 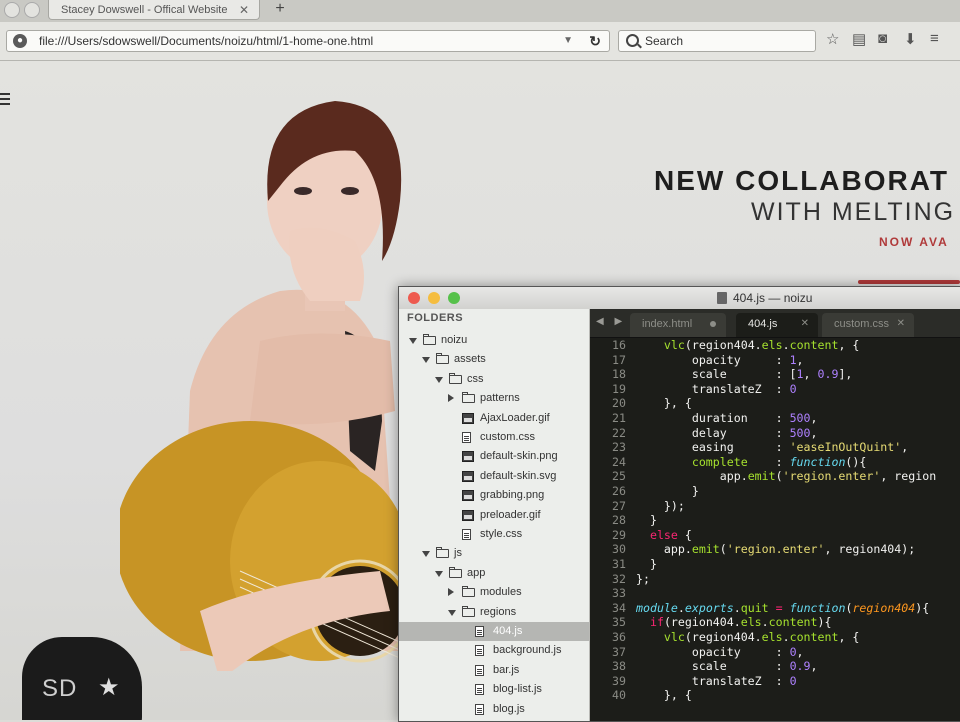 What do you see at coordinates (454, 298) in the screenshot?
I see `zoom-window-button` at bounding box center [454, 298].